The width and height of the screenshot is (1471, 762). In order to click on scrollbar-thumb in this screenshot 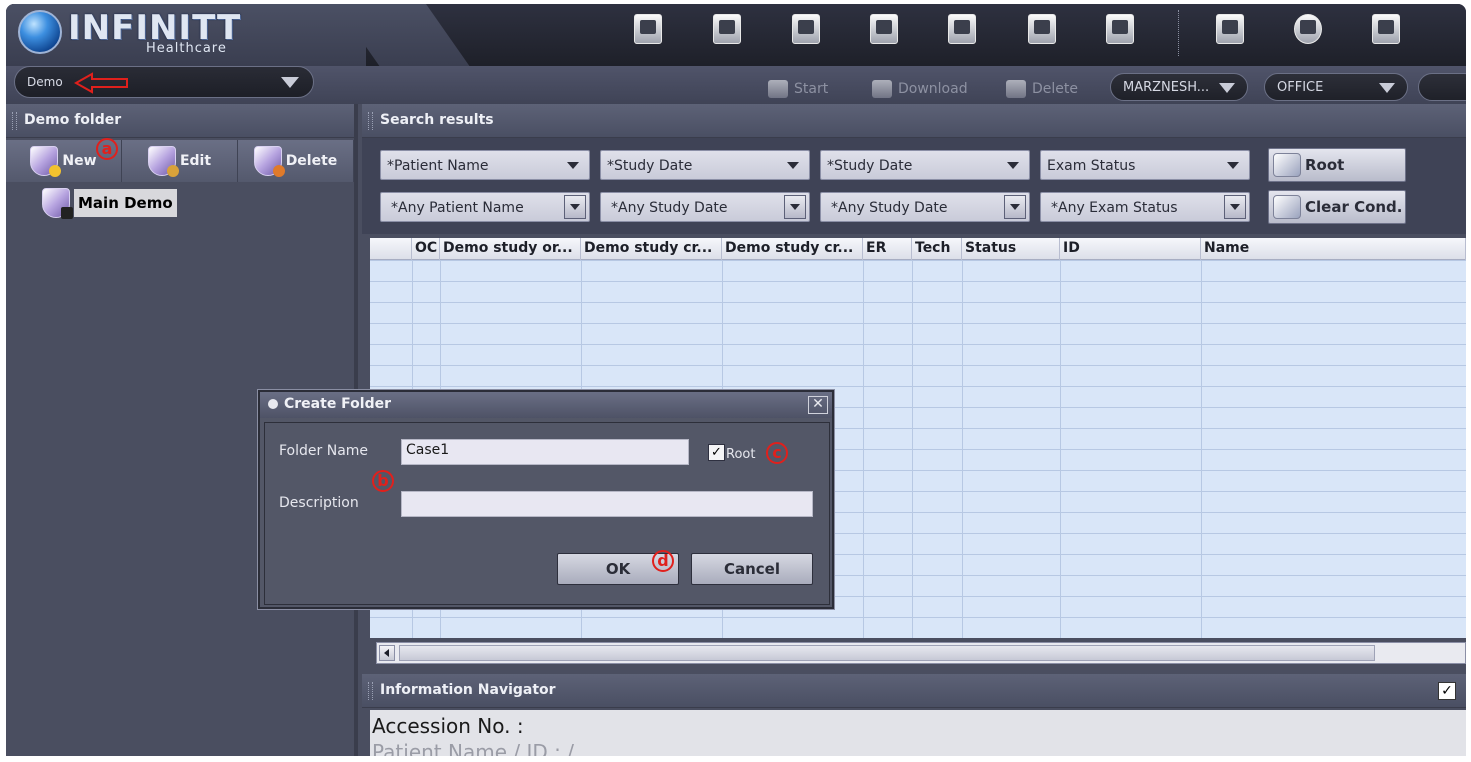, I will do `click(887, 653)`.